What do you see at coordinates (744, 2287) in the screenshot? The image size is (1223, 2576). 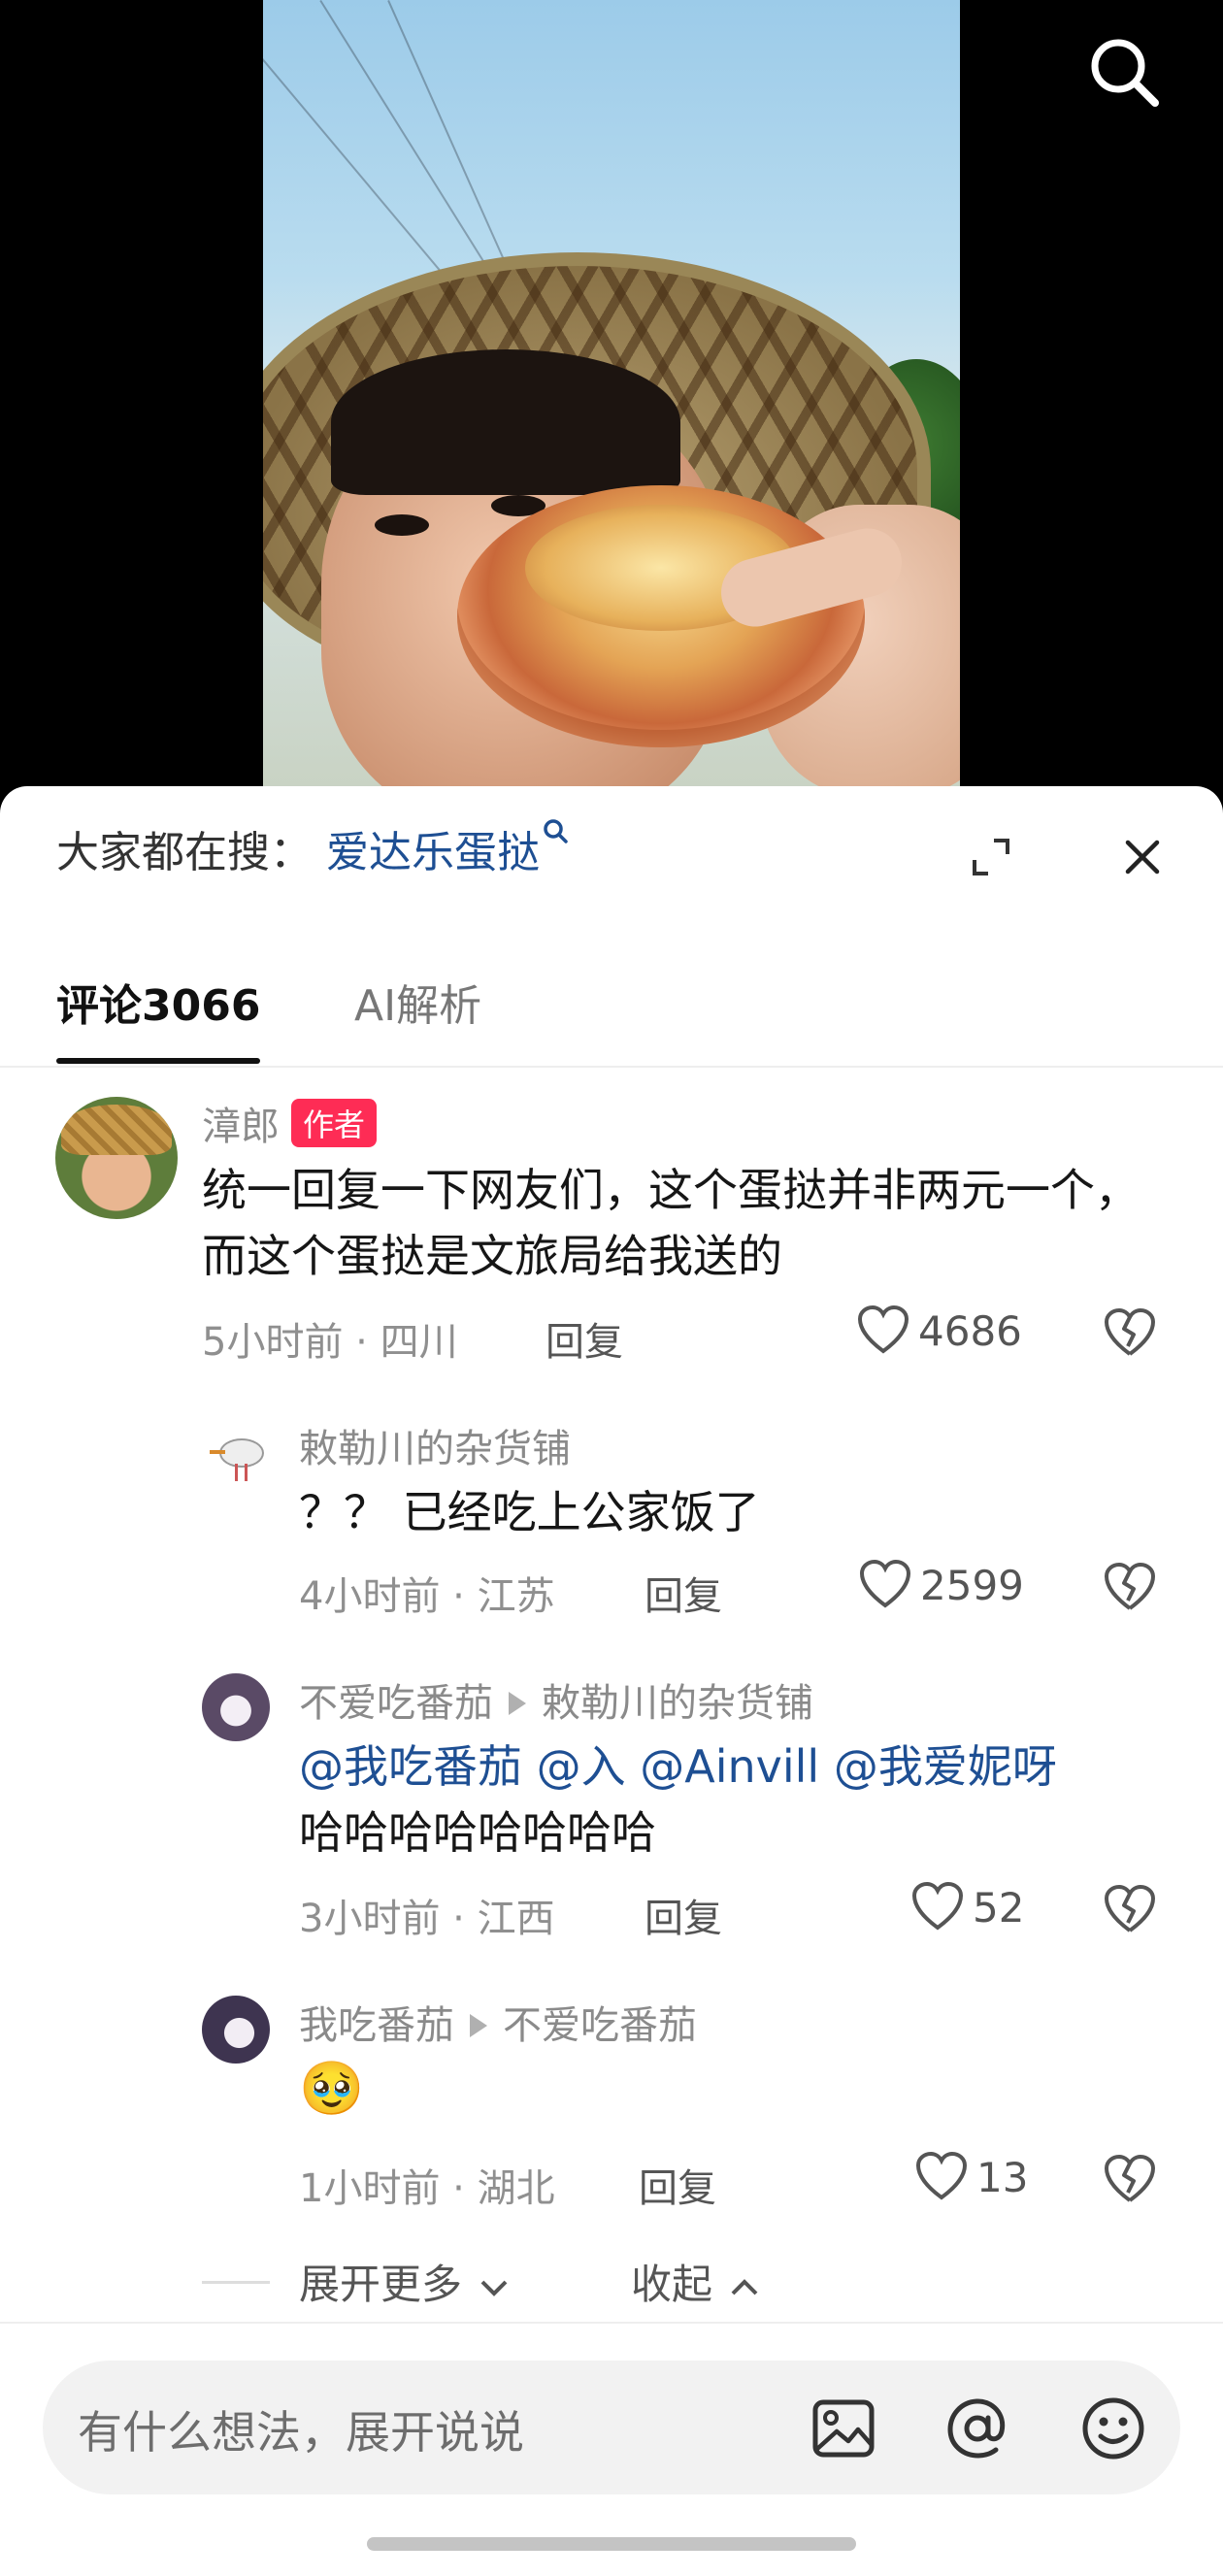 I see `chevron-up-icon` at bounding box center [744, 2287].